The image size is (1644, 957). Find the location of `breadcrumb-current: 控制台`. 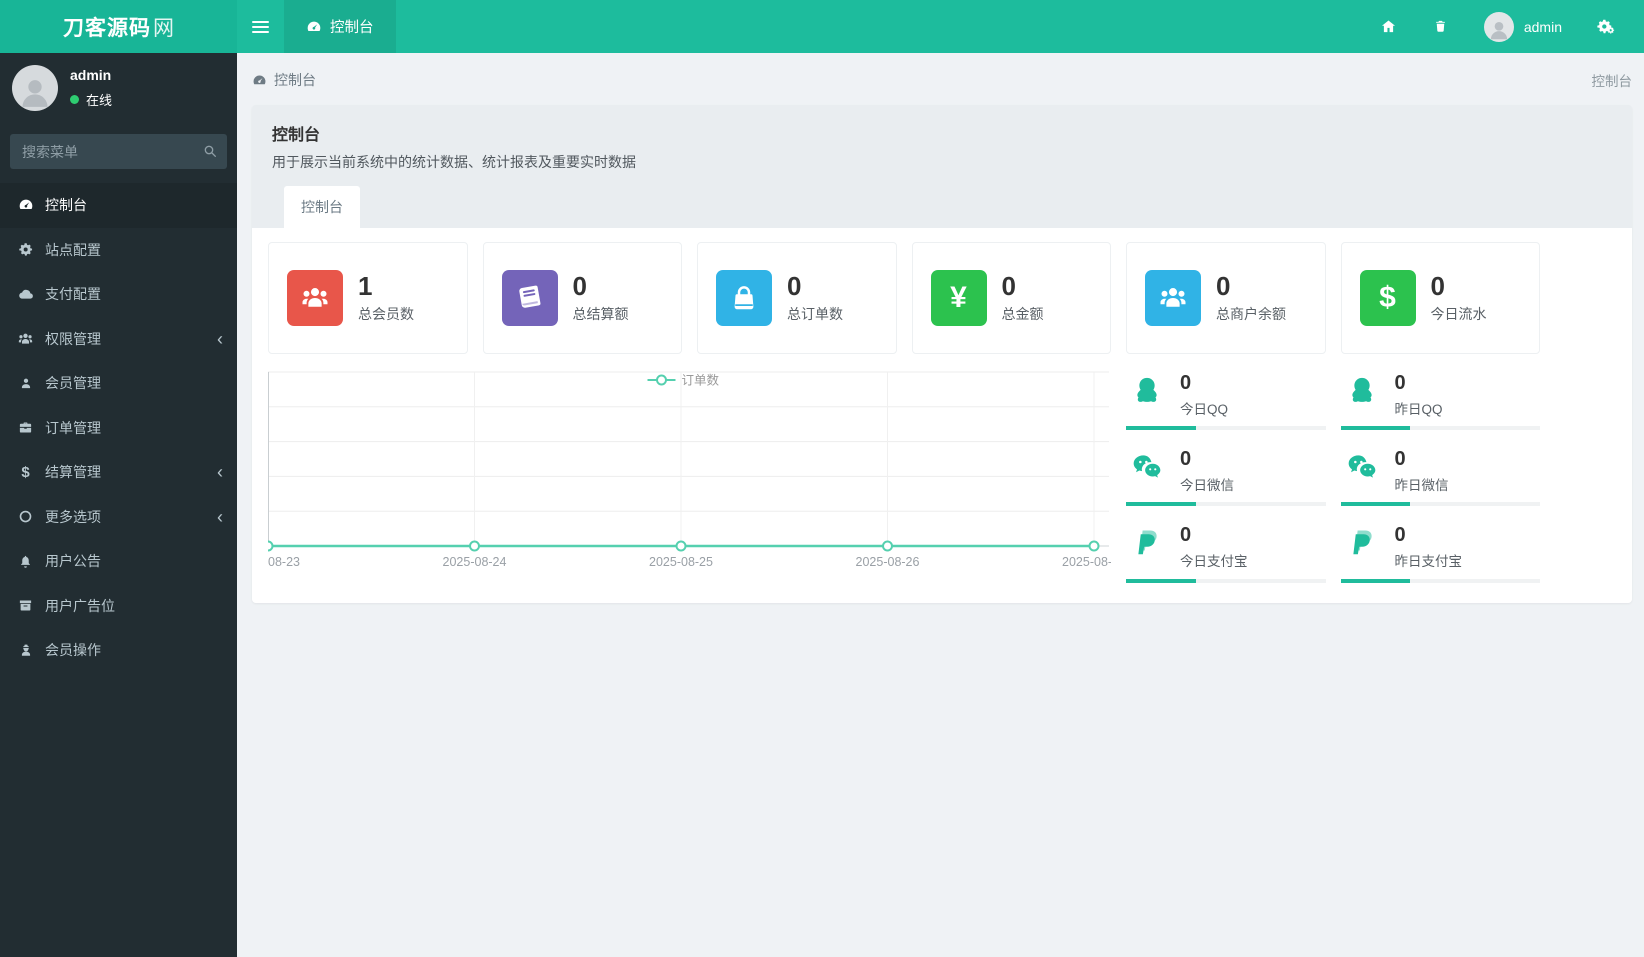

breadcrumb-current: 控制台 is located at coordinates (284, 80).